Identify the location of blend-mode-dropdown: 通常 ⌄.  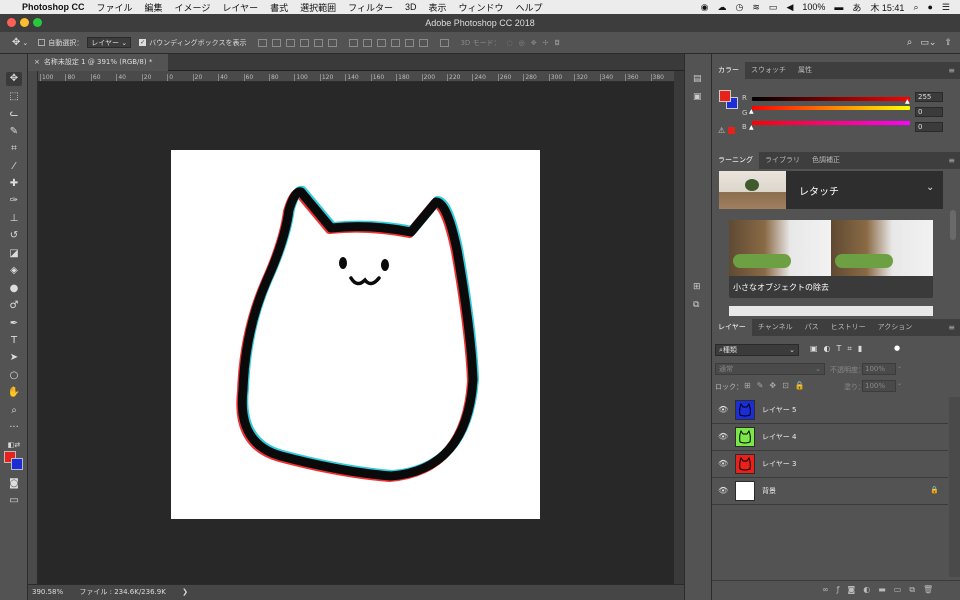
(770, 369).